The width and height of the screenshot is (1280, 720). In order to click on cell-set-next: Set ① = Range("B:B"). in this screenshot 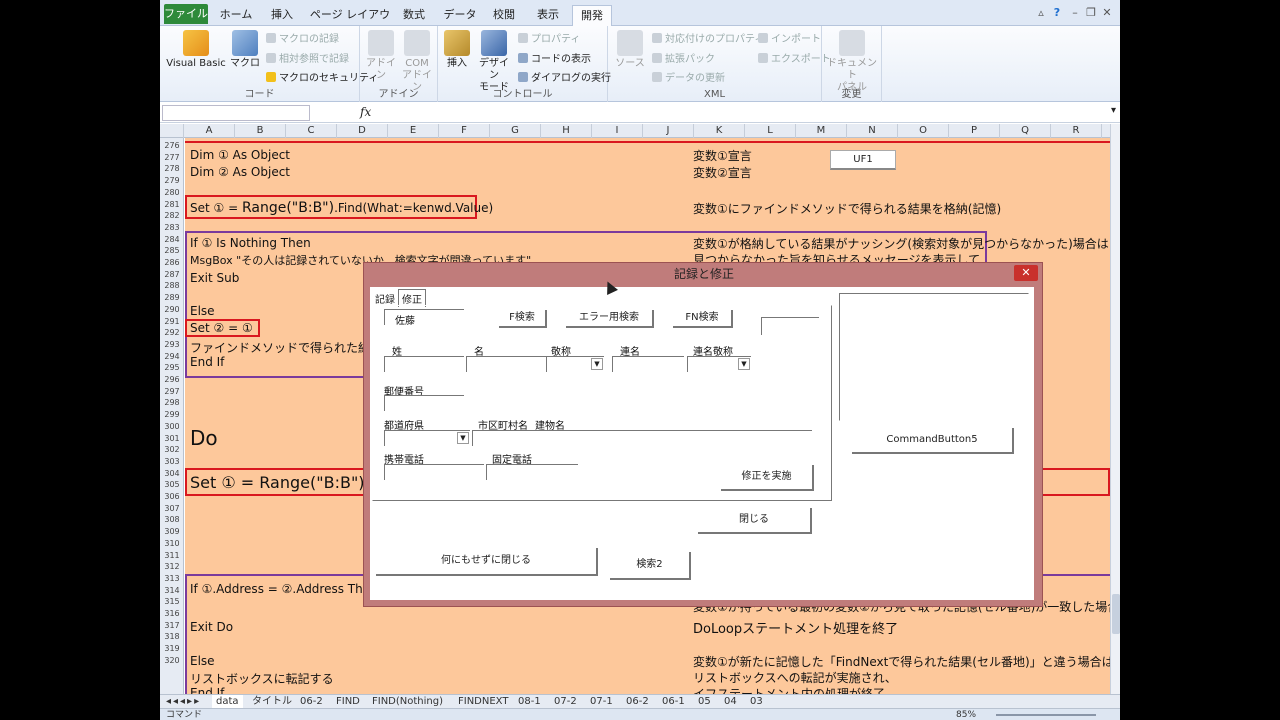, I will do `click(280, 482)`.